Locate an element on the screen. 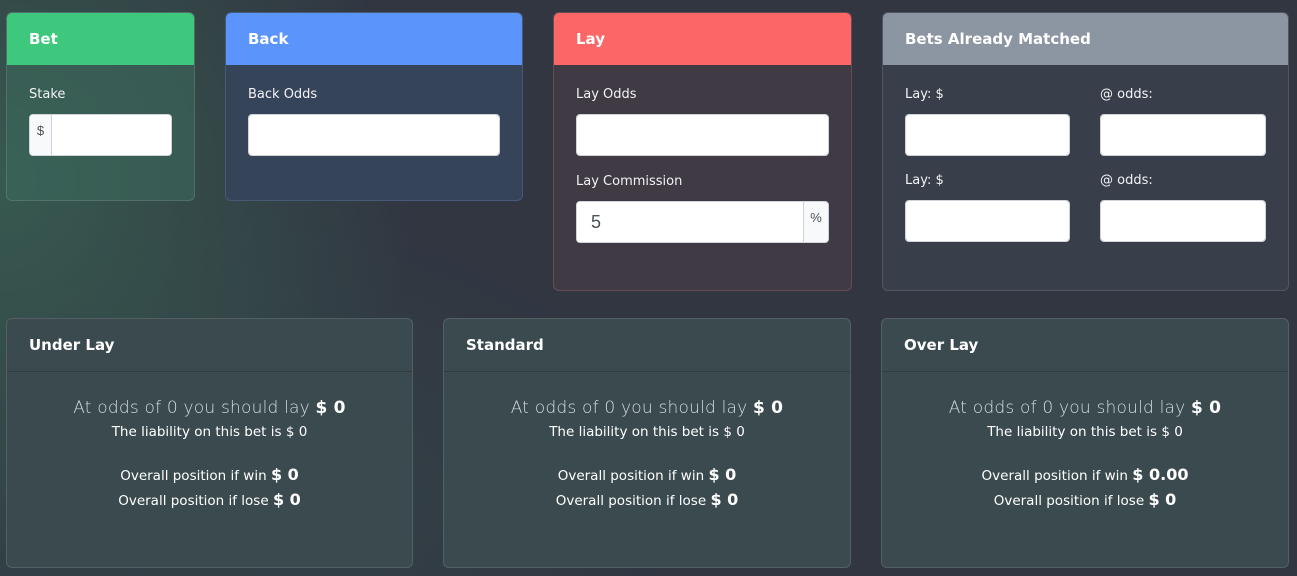  back-odds-input-group is located at coordinates (374, 135).